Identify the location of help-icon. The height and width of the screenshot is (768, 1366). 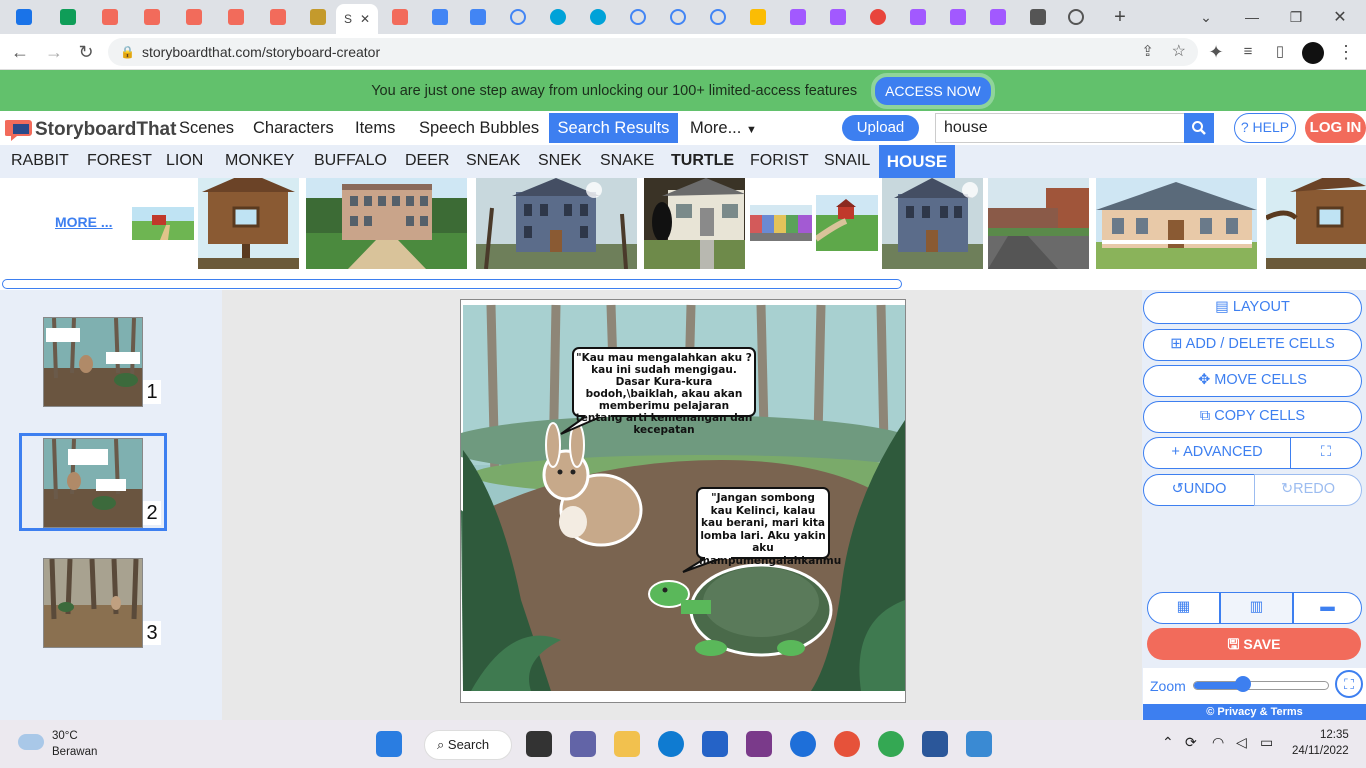
(803, 744).